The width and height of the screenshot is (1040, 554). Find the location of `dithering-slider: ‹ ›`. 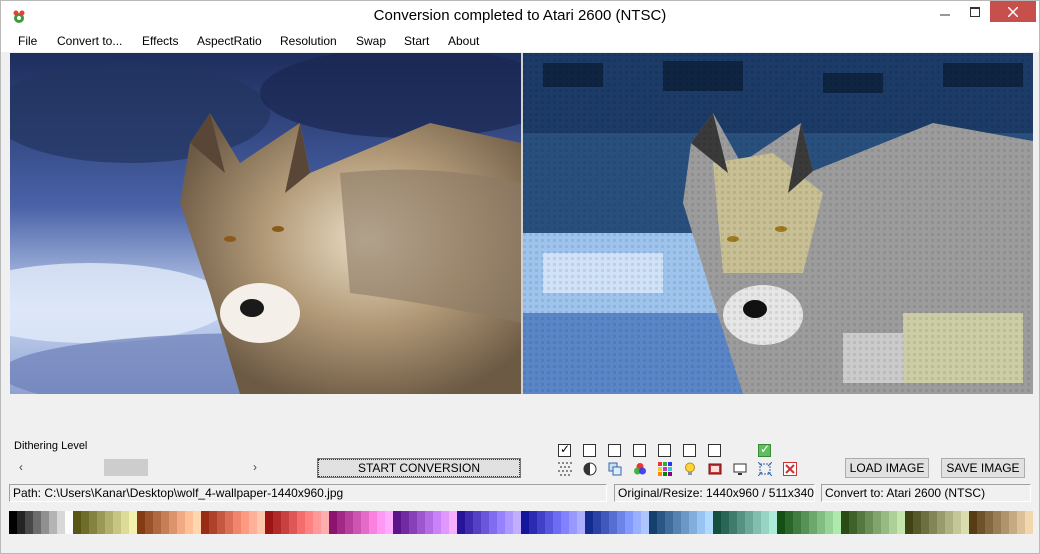

dithering-slider: ‹ › is located at coordinates (140, 467).